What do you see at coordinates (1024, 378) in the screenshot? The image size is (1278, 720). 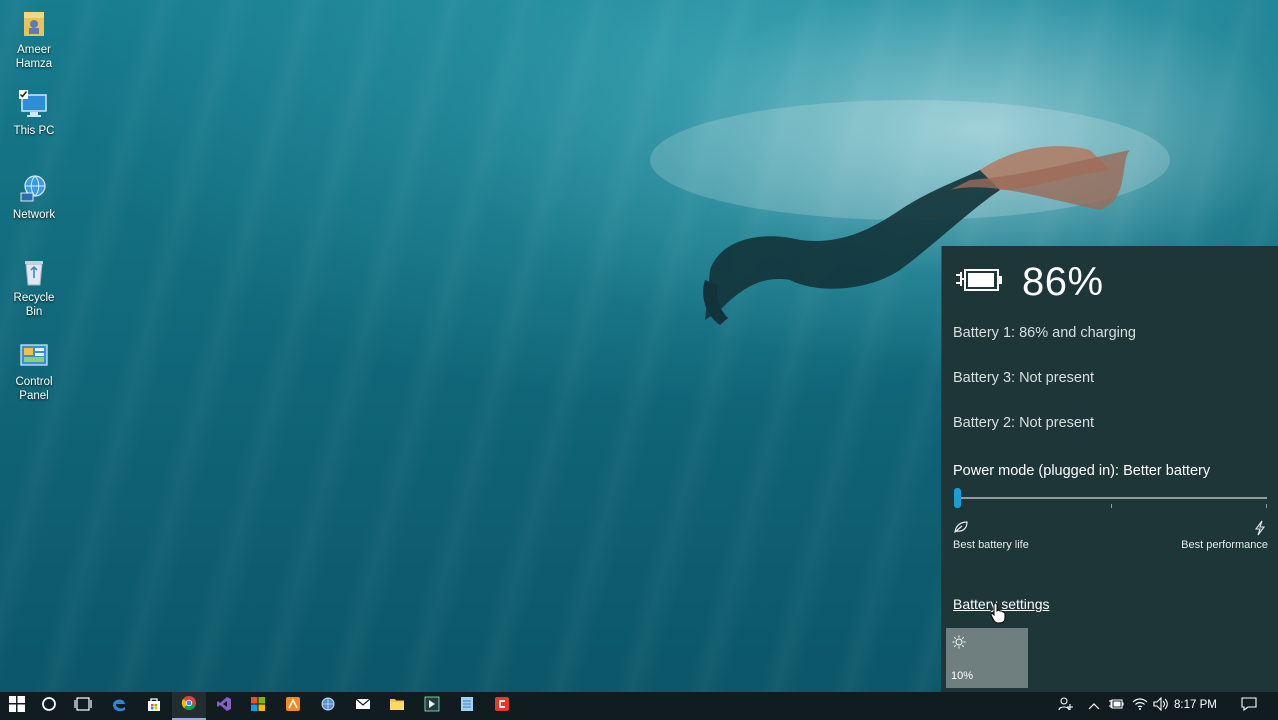 I see `battery-3-status: Battery 3: Not present` at bounding box center [1024, 378].